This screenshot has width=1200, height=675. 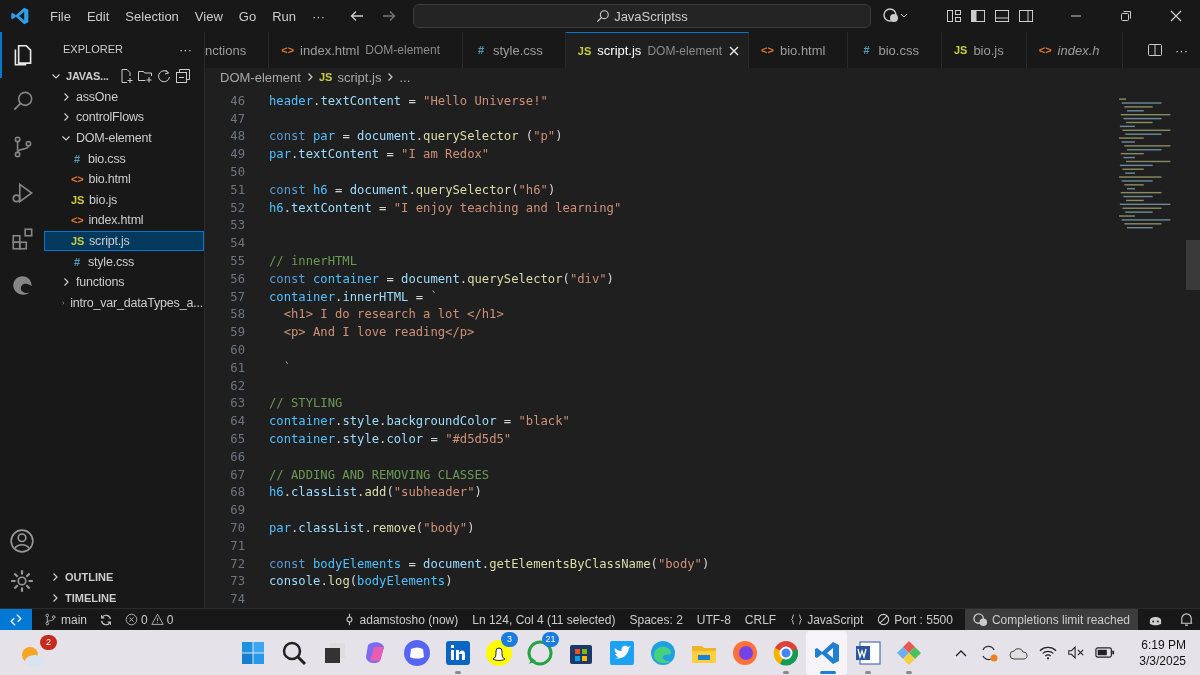 I want to click on editor-tab: <> index.h, so click(x=1074, y=50).